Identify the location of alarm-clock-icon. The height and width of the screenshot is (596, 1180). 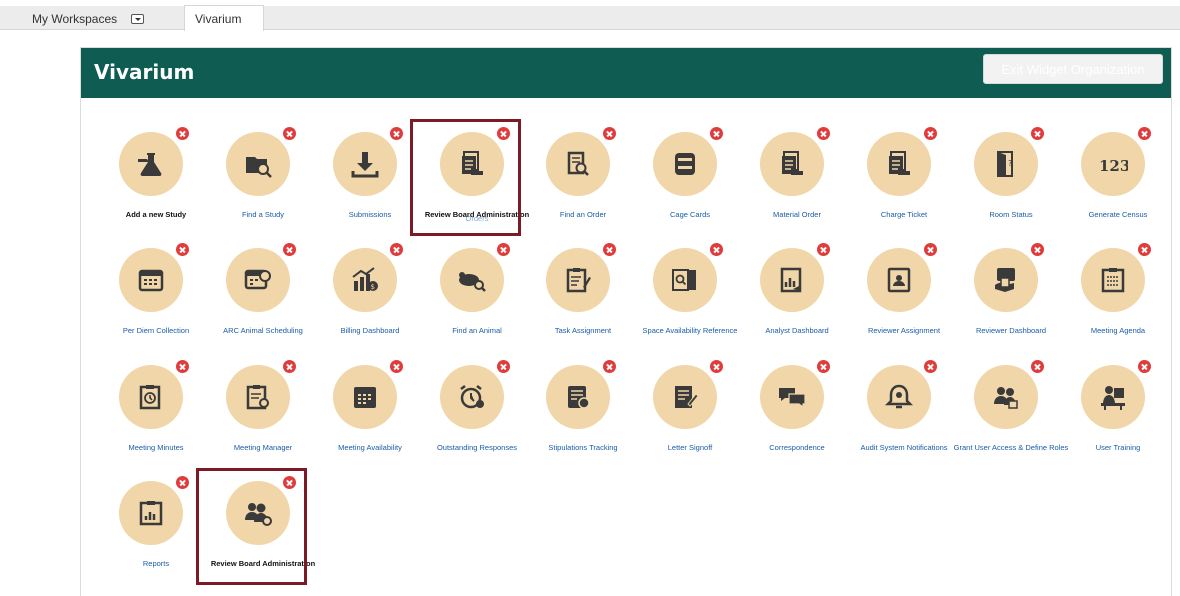
(472, 397).